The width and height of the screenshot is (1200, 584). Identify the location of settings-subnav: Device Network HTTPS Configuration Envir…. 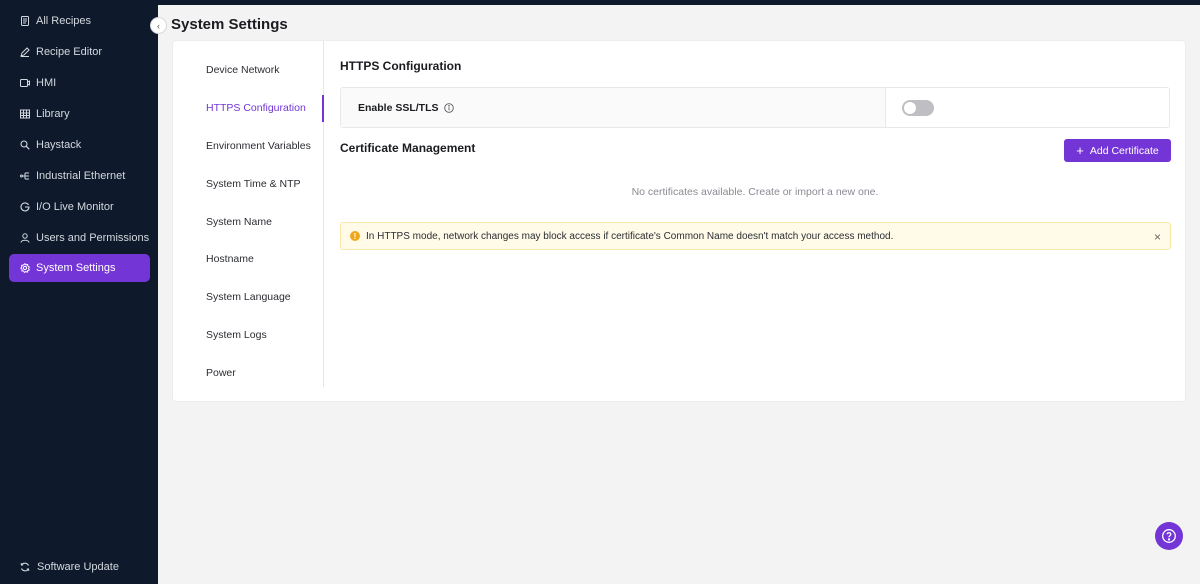
(248, 214).